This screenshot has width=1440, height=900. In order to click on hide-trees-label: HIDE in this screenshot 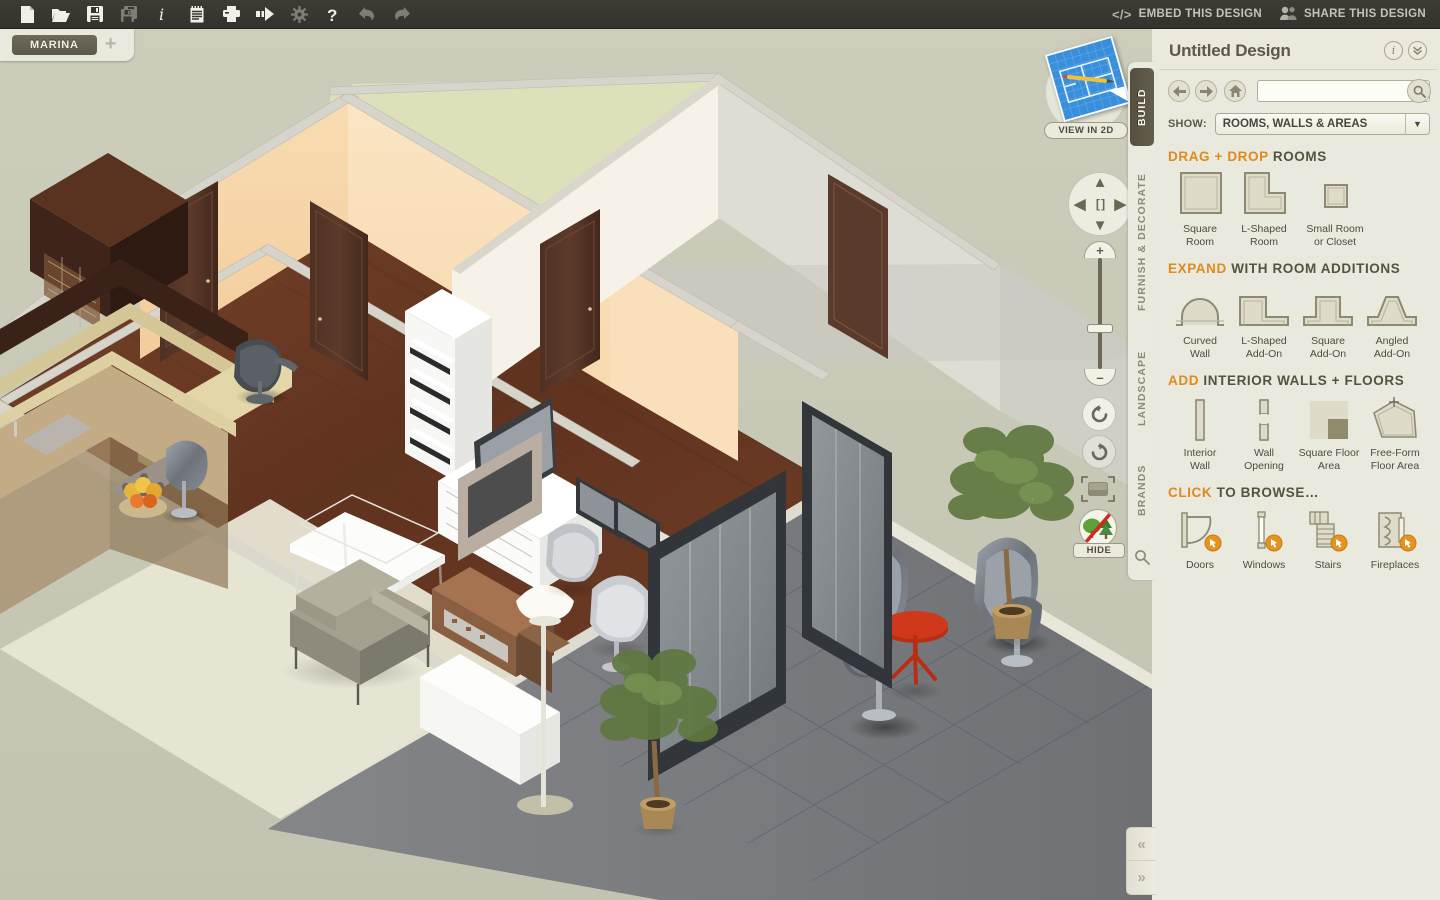, I will do `click(1099, 550)`.